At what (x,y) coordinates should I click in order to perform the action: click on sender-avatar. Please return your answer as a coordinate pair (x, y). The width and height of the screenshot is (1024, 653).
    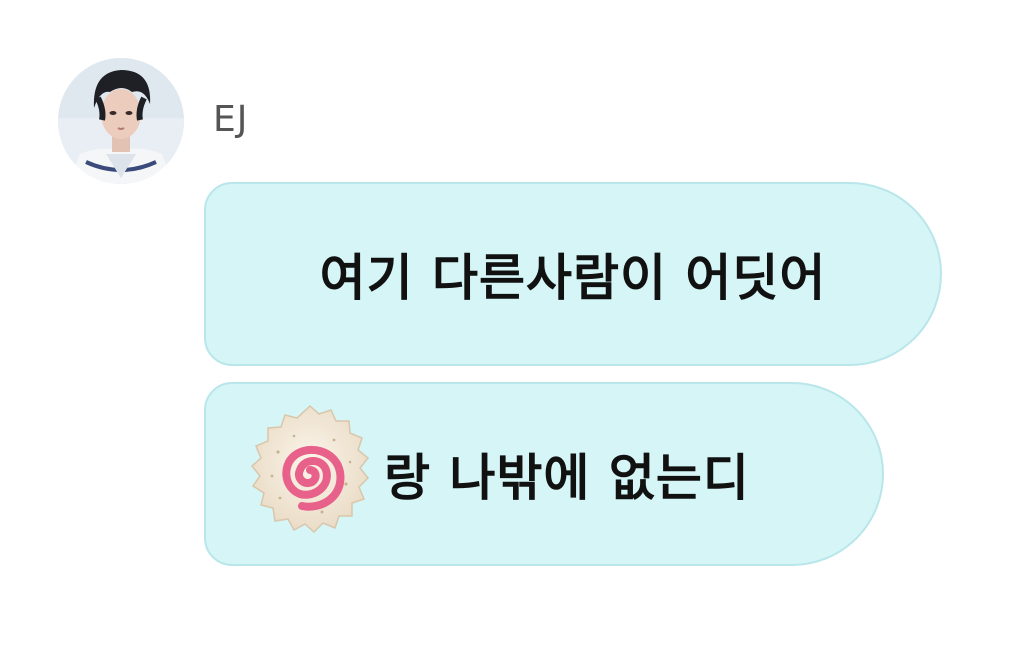
    Looking at the image, I should click on (121, 121).